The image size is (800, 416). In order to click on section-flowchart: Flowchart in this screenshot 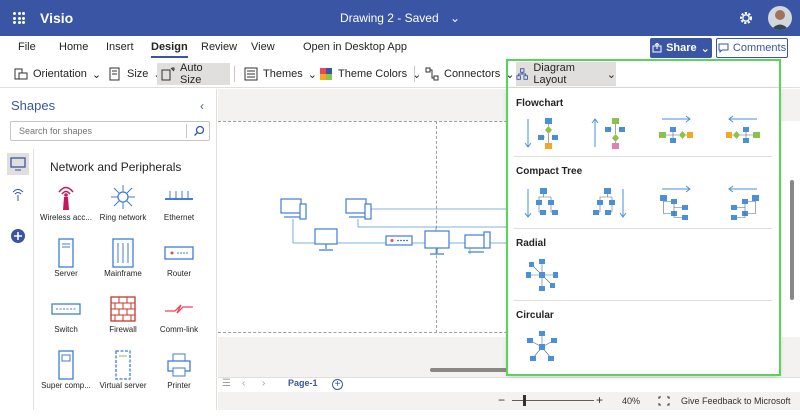, I will do `click(540, 103)`.